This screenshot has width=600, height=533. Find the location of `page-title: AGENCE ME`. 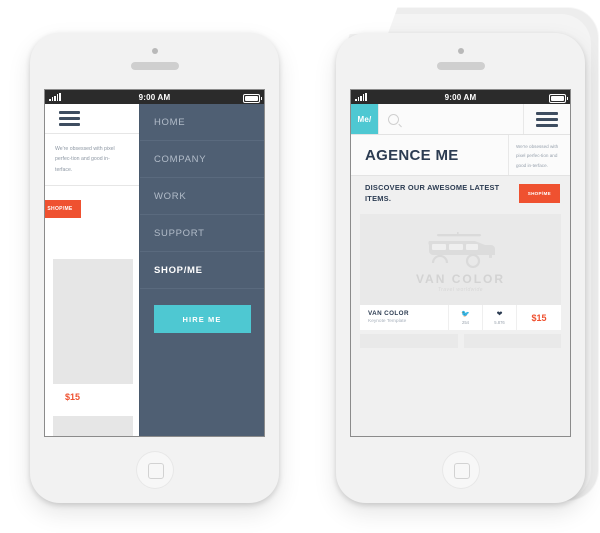

page-title: AGENCE ME is located at coordinates (412, 155).